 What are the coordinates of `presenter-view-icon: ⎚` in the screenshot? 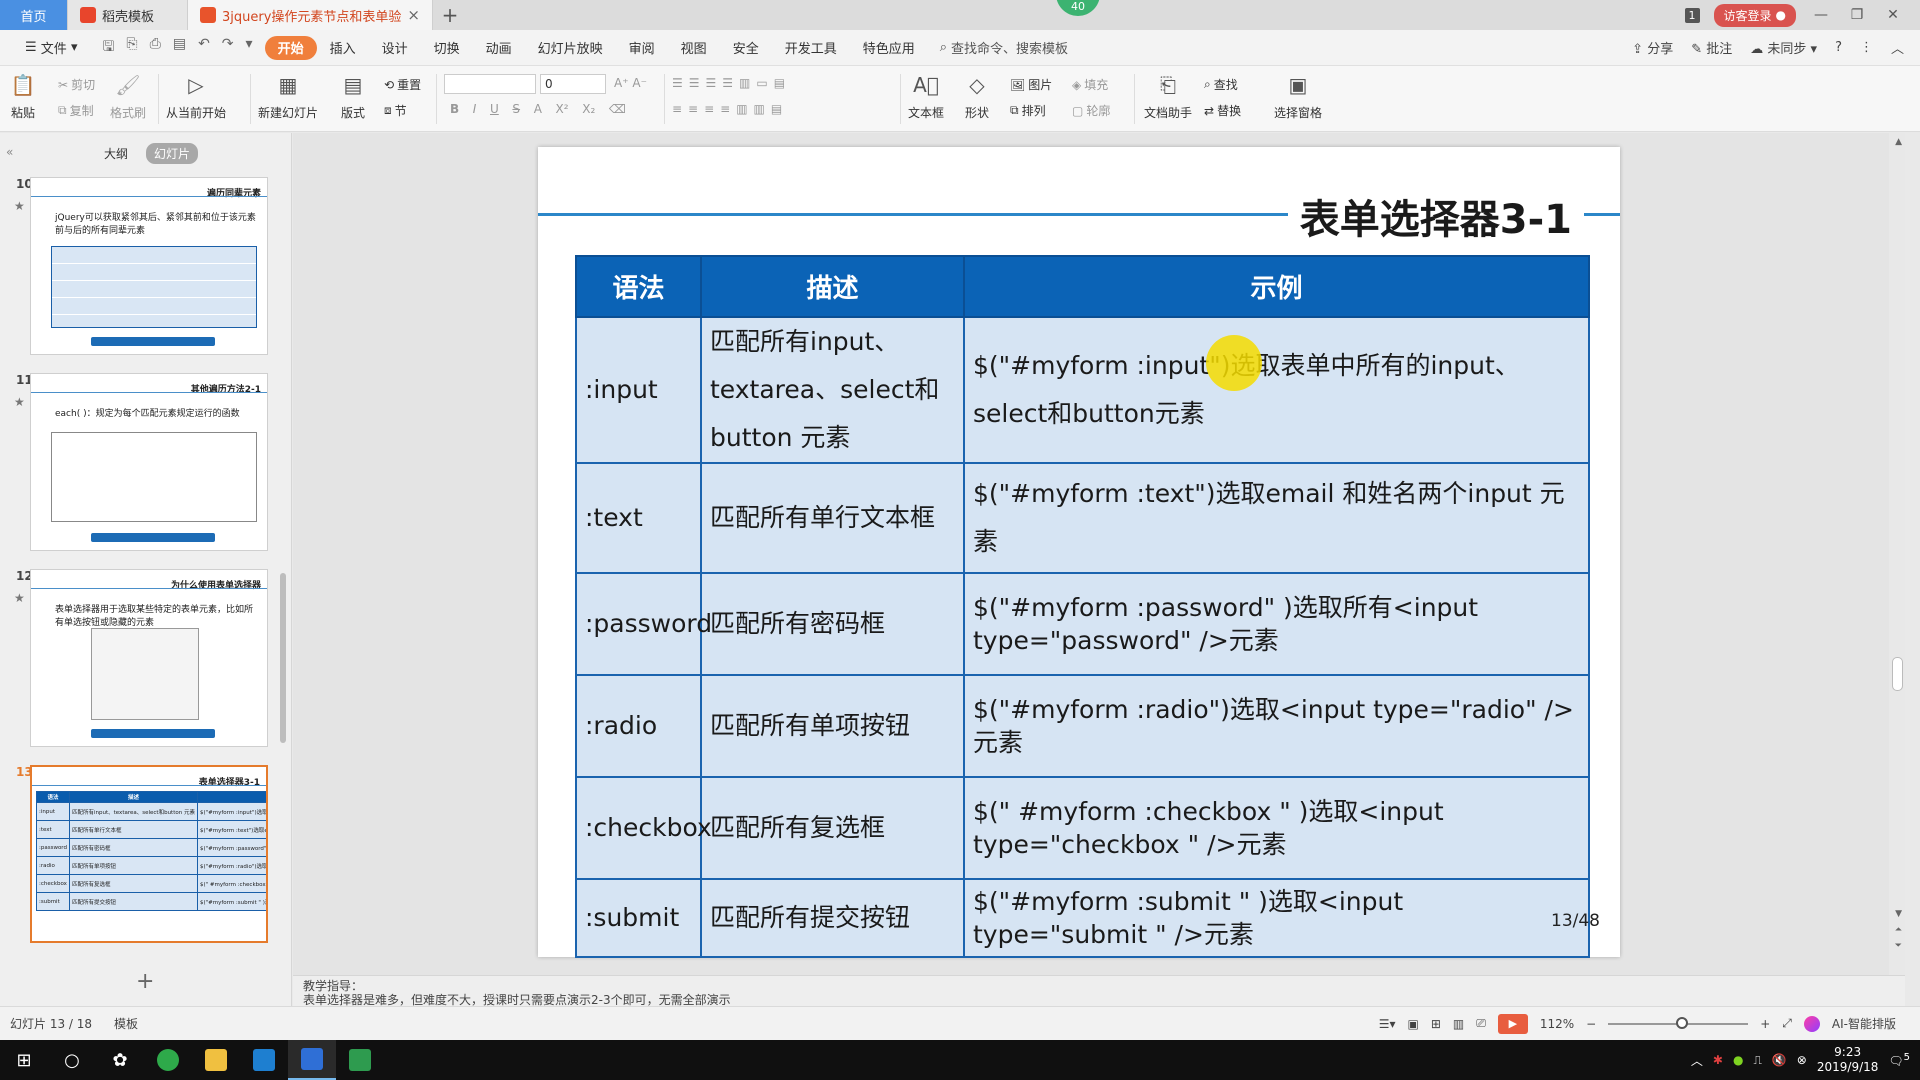 It's located at (1481, 1023).